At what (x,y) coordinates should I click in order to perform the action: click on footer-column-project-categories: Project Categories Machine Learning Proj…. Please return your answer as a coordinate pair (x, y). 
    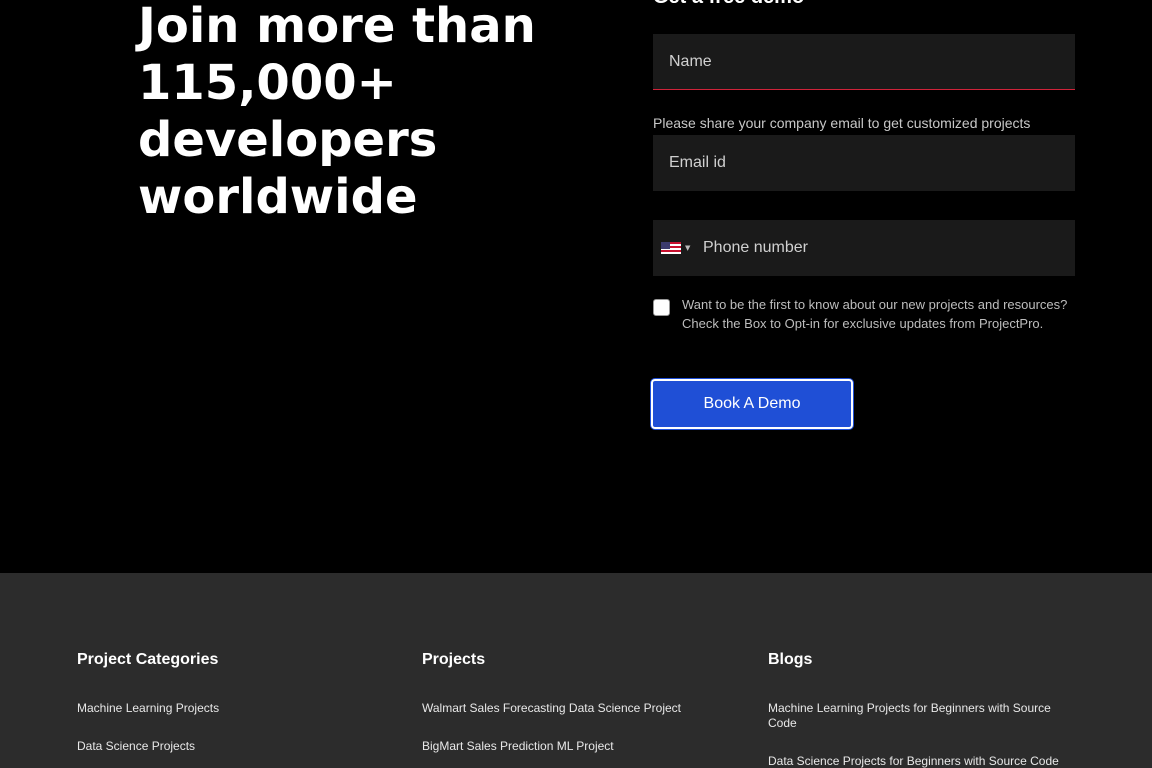
    Looking at the image, I should click on (237, 709).